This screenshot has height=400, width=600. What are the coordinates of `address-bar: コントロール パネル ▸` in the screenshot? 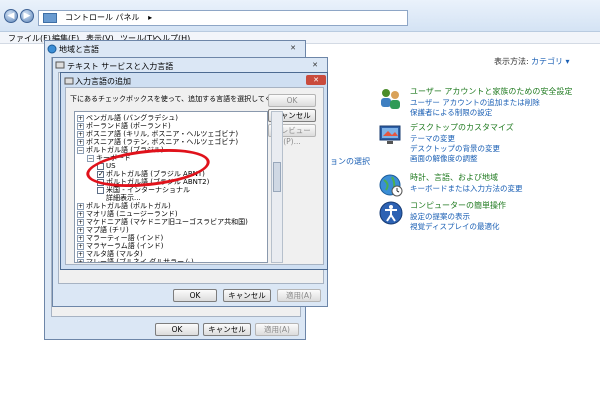 It's located at (223, 18).